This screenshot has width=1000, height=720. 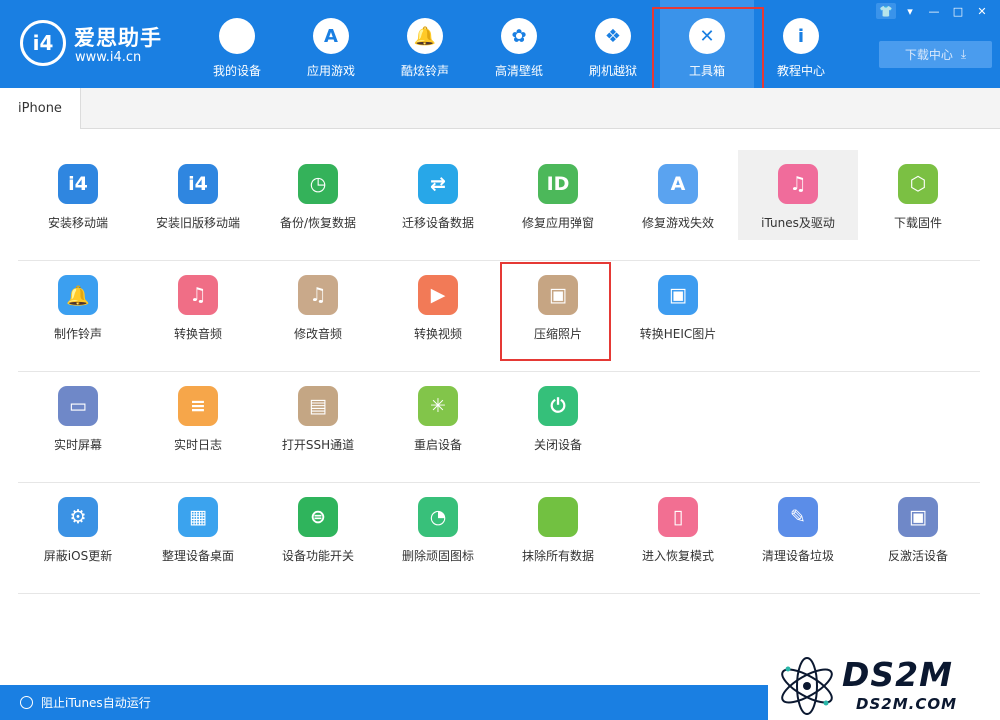 I want to click on tool-label: 修复应用弹窗, so click(x=557, y=223).